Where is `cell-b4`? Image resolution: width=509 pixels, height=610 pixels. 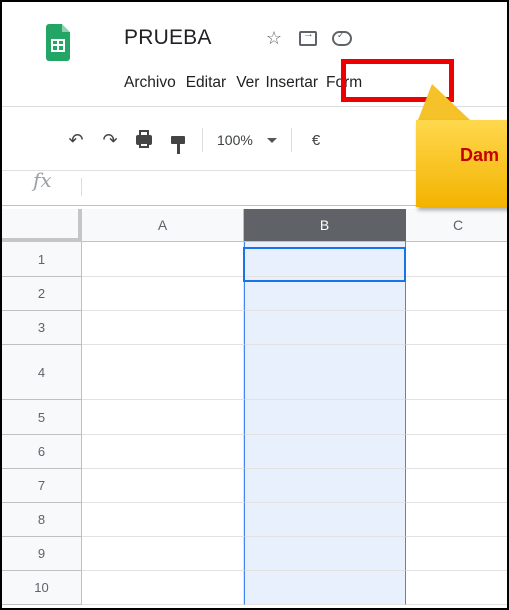 cell-b4 is located at coordinates (325, 372).